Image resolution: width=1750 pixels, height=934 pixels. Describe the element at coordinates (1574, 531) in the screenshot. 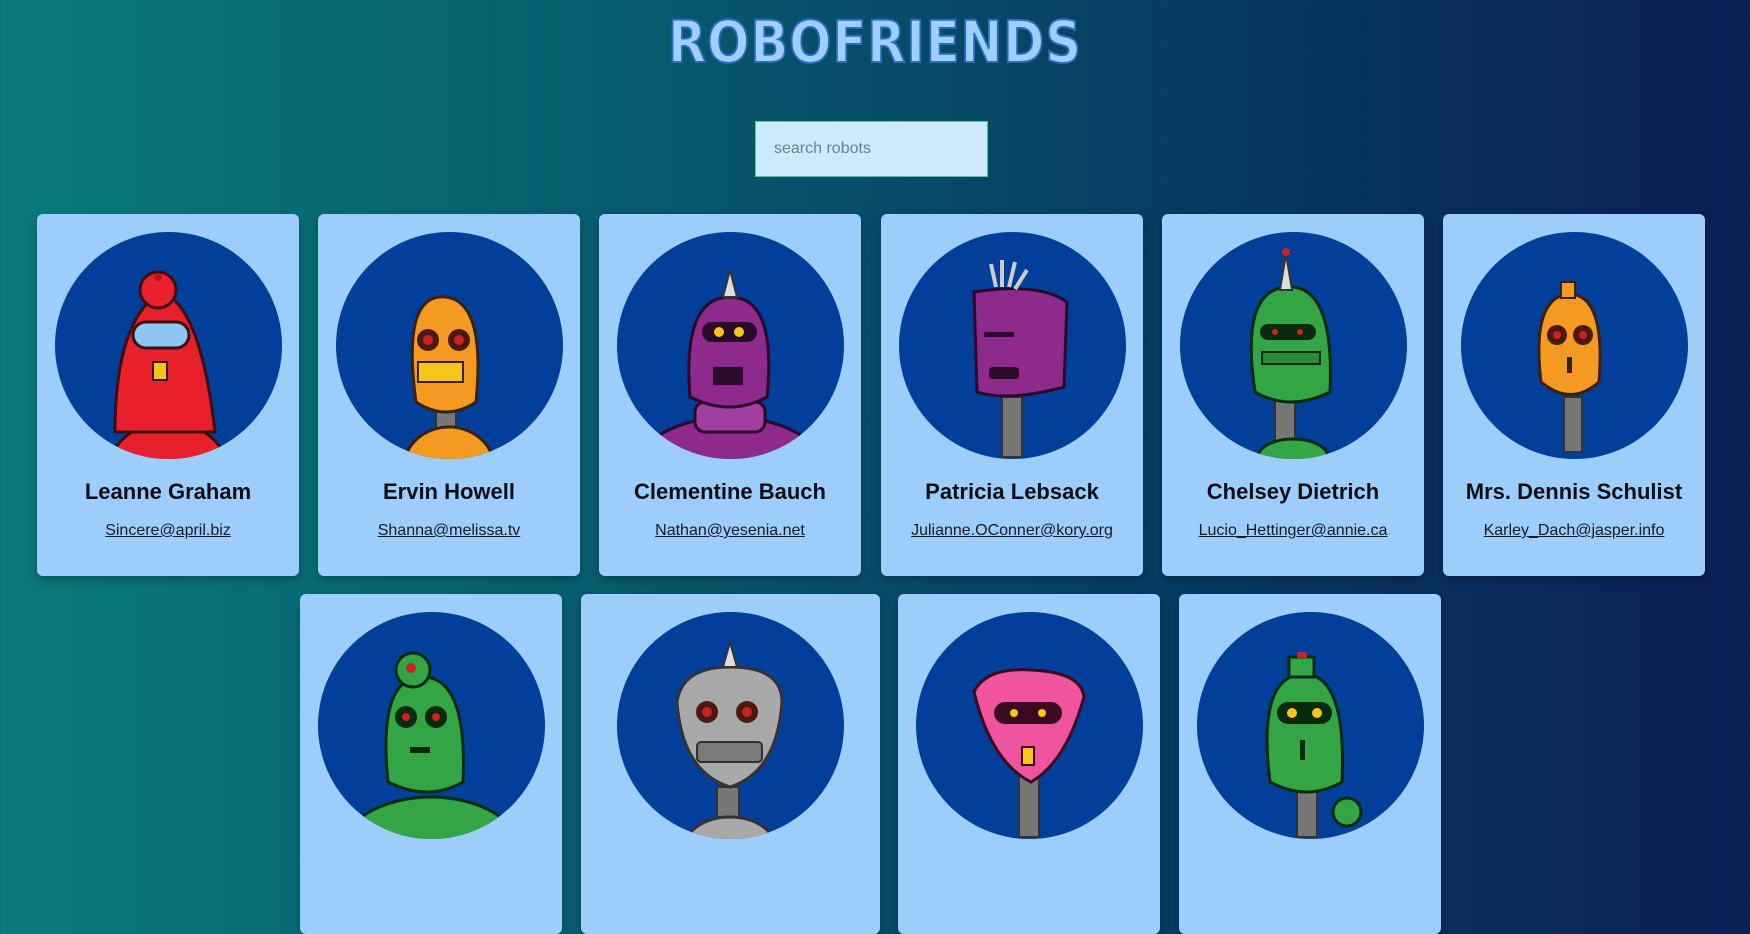

I see `robot-email: Karley_Dach@jasper.info` at that location.